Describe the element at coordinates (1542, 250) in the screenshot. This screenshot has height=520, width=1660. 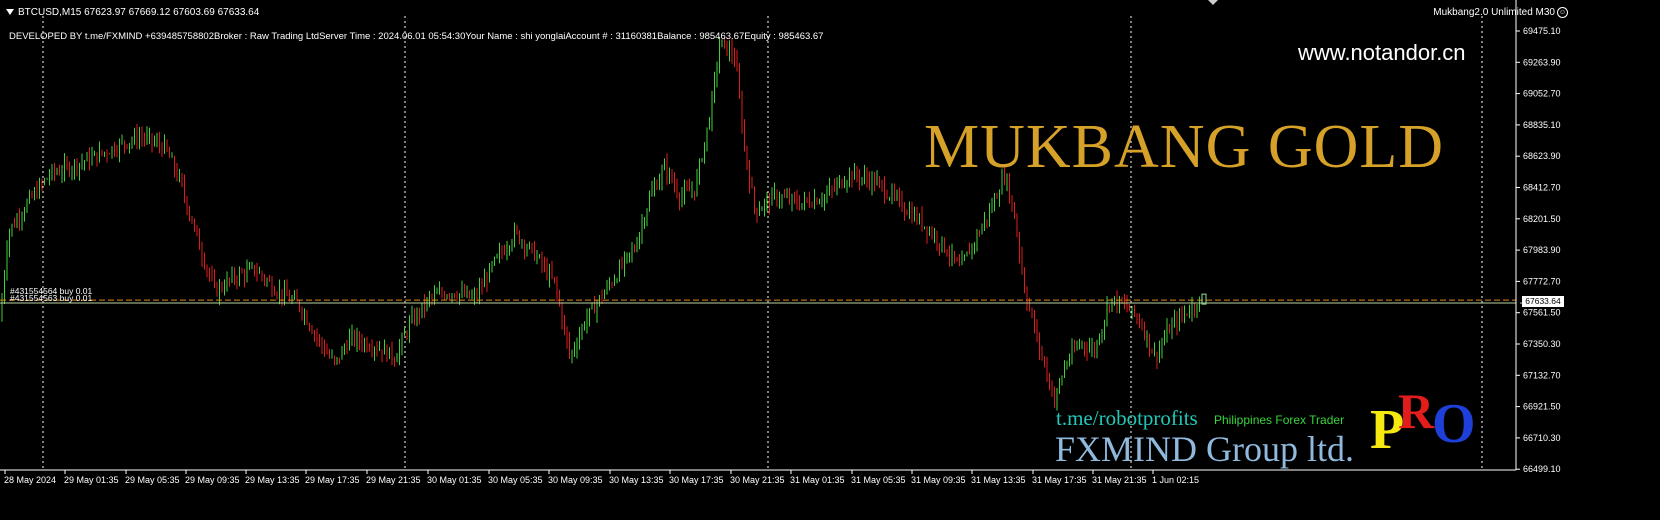
I see `y-tick-label-7: 67983.90` at that location.